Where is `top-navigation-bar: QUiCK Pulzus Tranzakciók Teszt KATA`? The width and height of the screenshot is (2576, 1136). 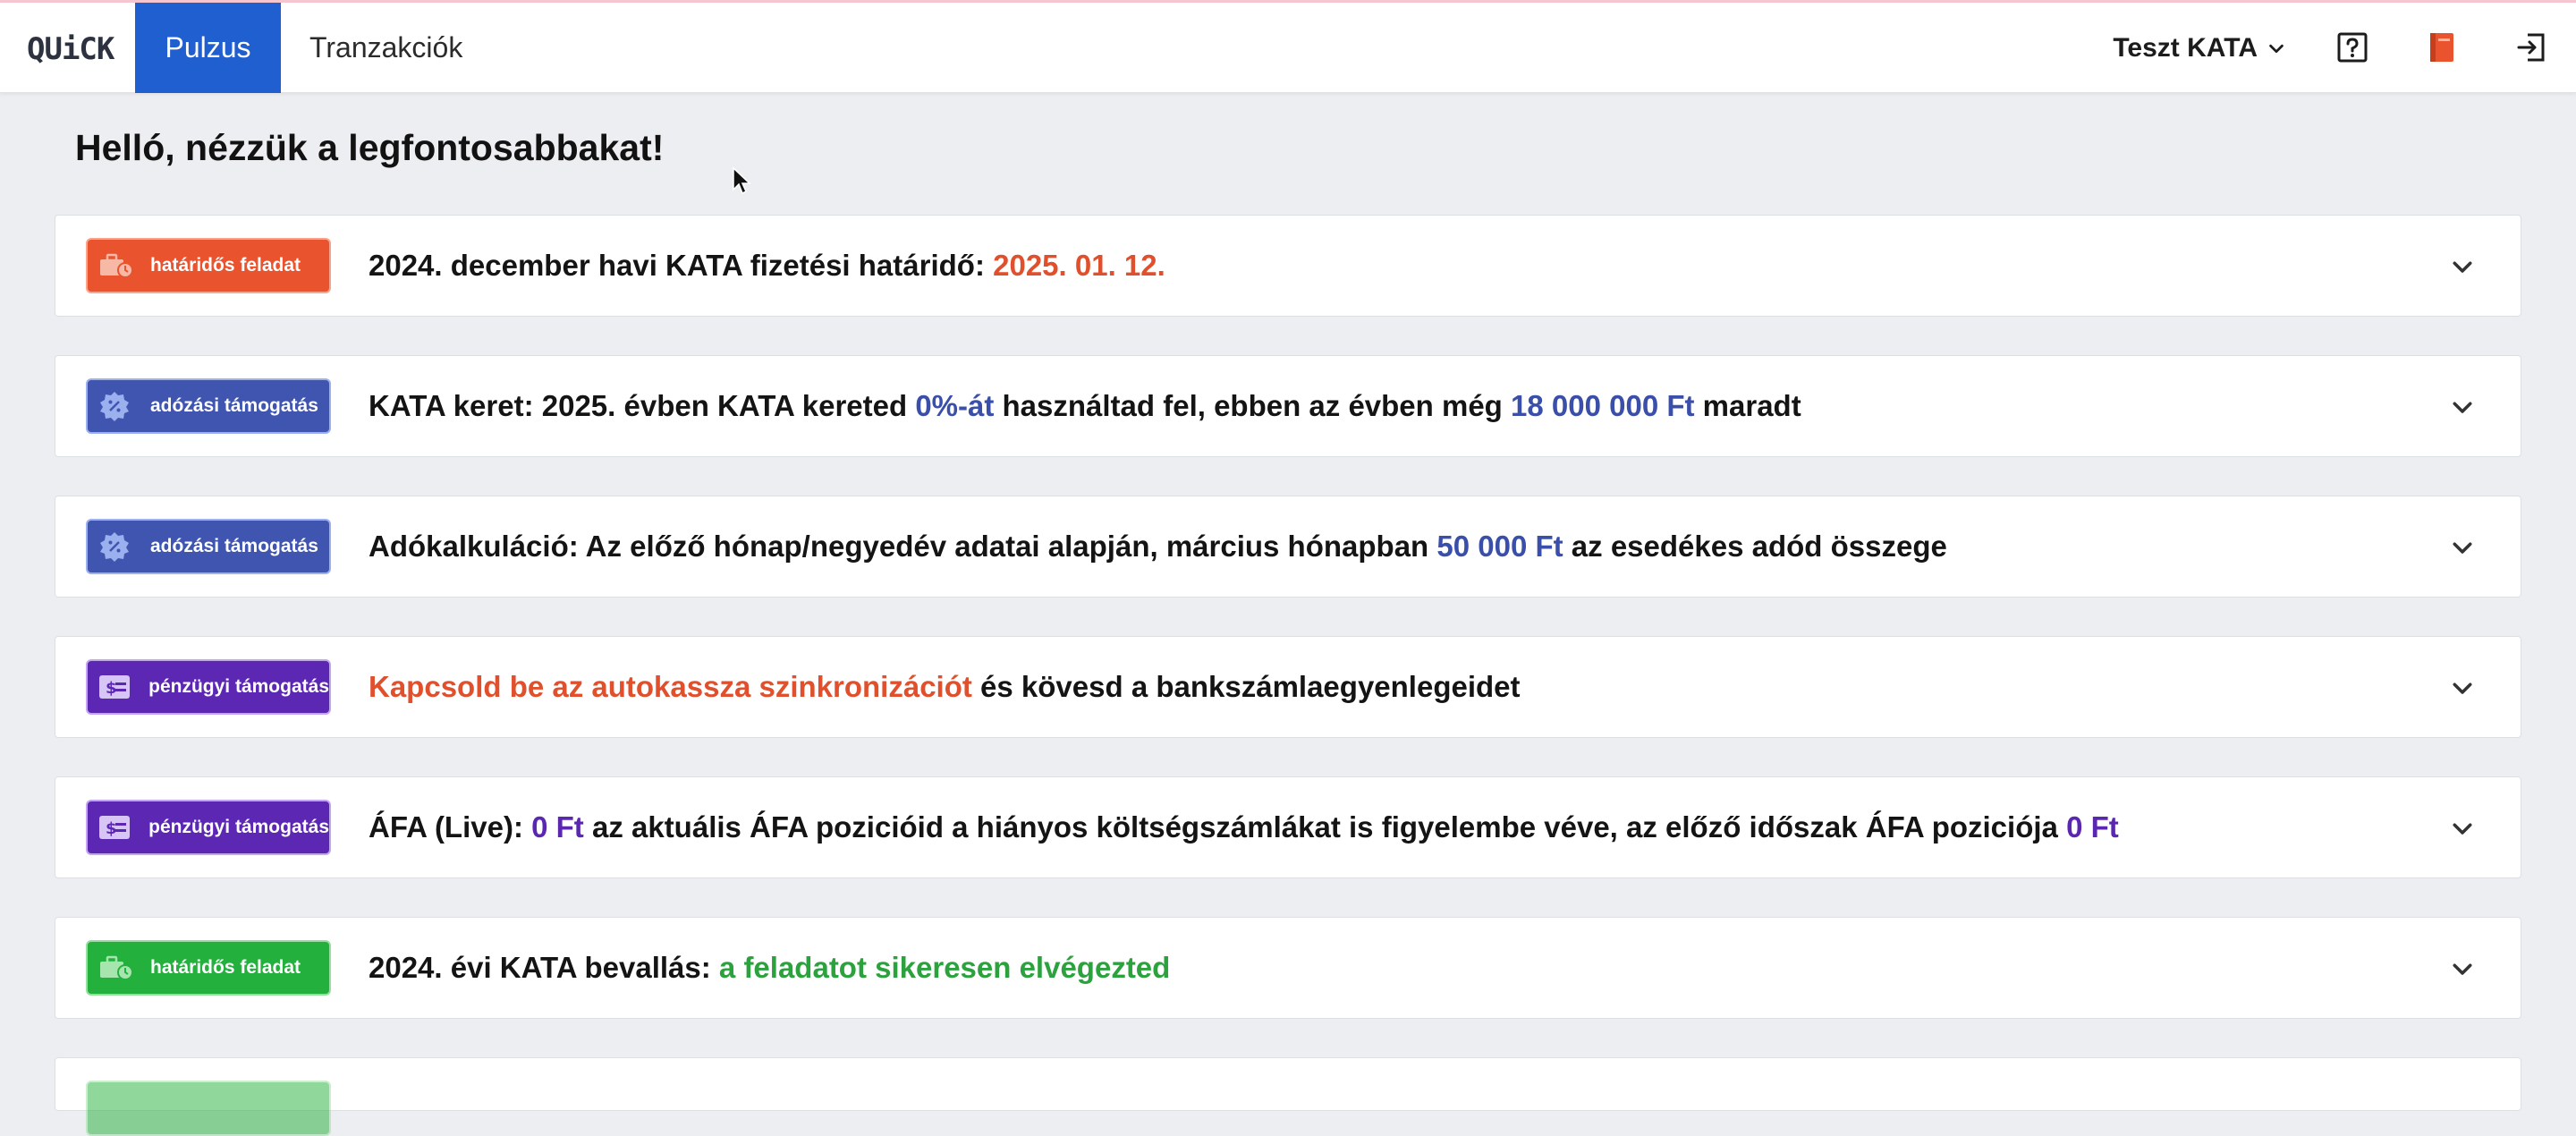 top-navigation-bar: QUiCK Pulzus Tranzakciók Teszt KATA is located at coordinates (1288, 46).